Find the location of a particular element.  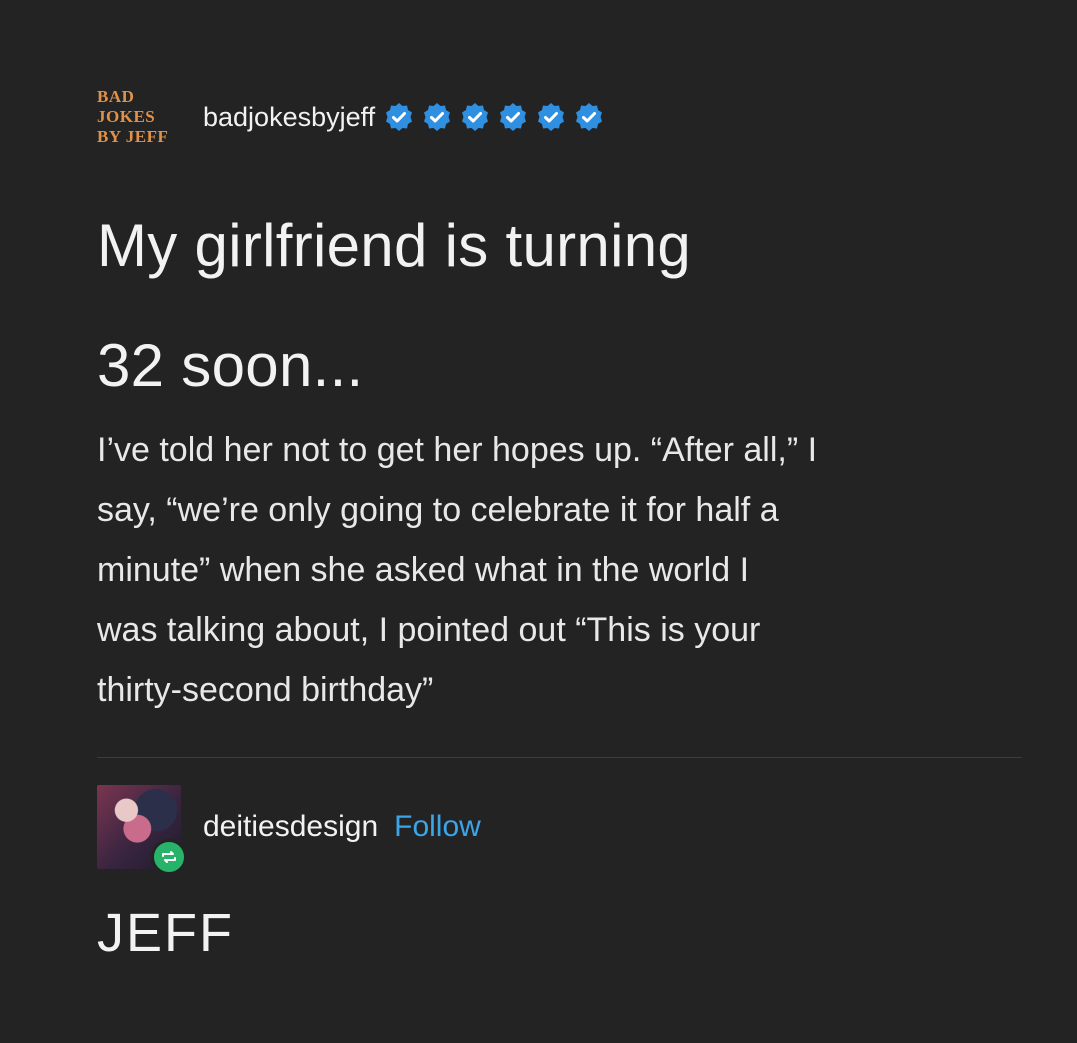

reblog-icon is located at coordinates (169, 857).